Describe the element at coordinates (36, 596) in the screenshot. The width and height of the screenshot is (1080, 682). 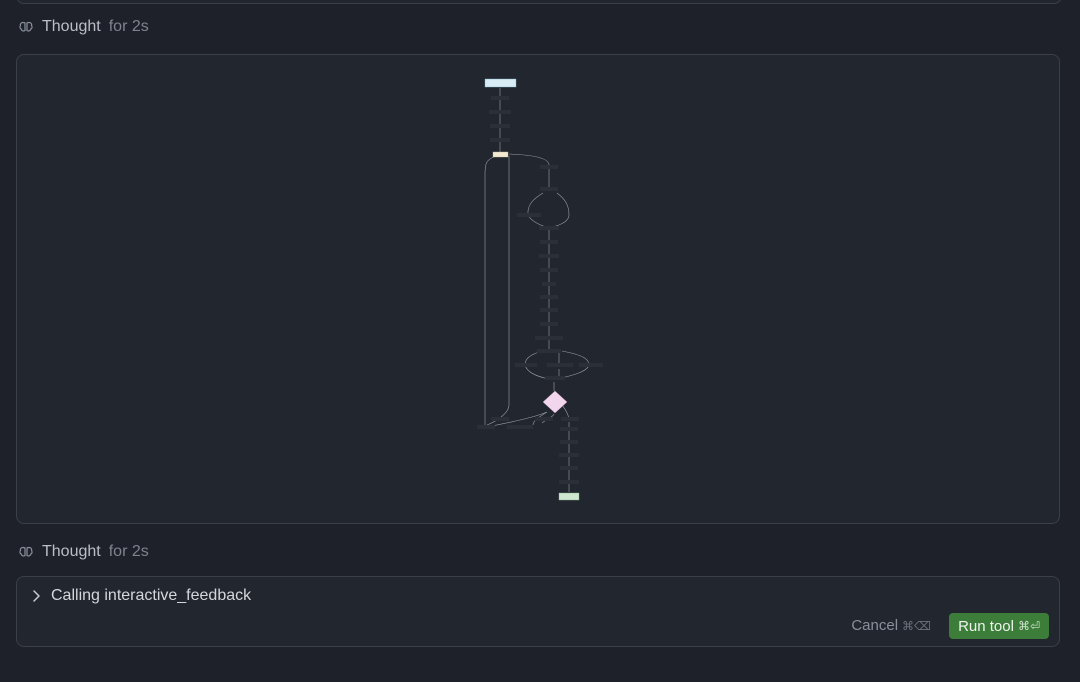
I see `chevron-right-icon` at that location.